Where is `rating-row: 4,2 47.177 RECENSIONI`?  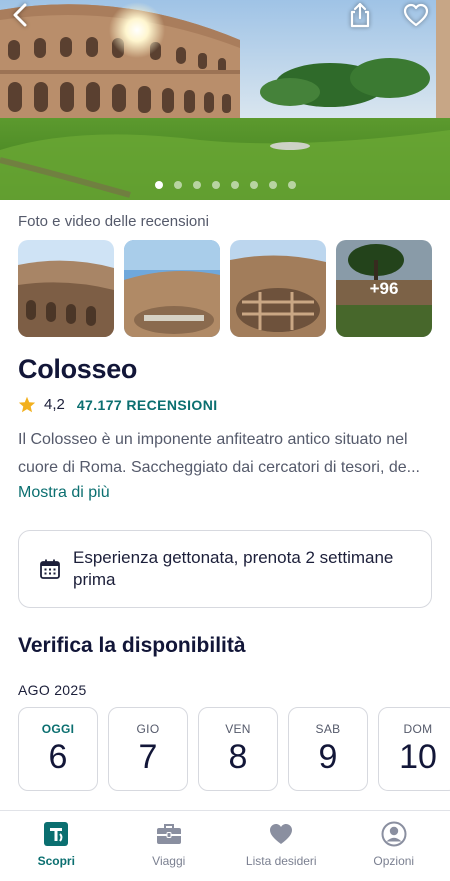
rating-row: 4,2 47.177 RECENSIONI is located at coordinates (118, 404).